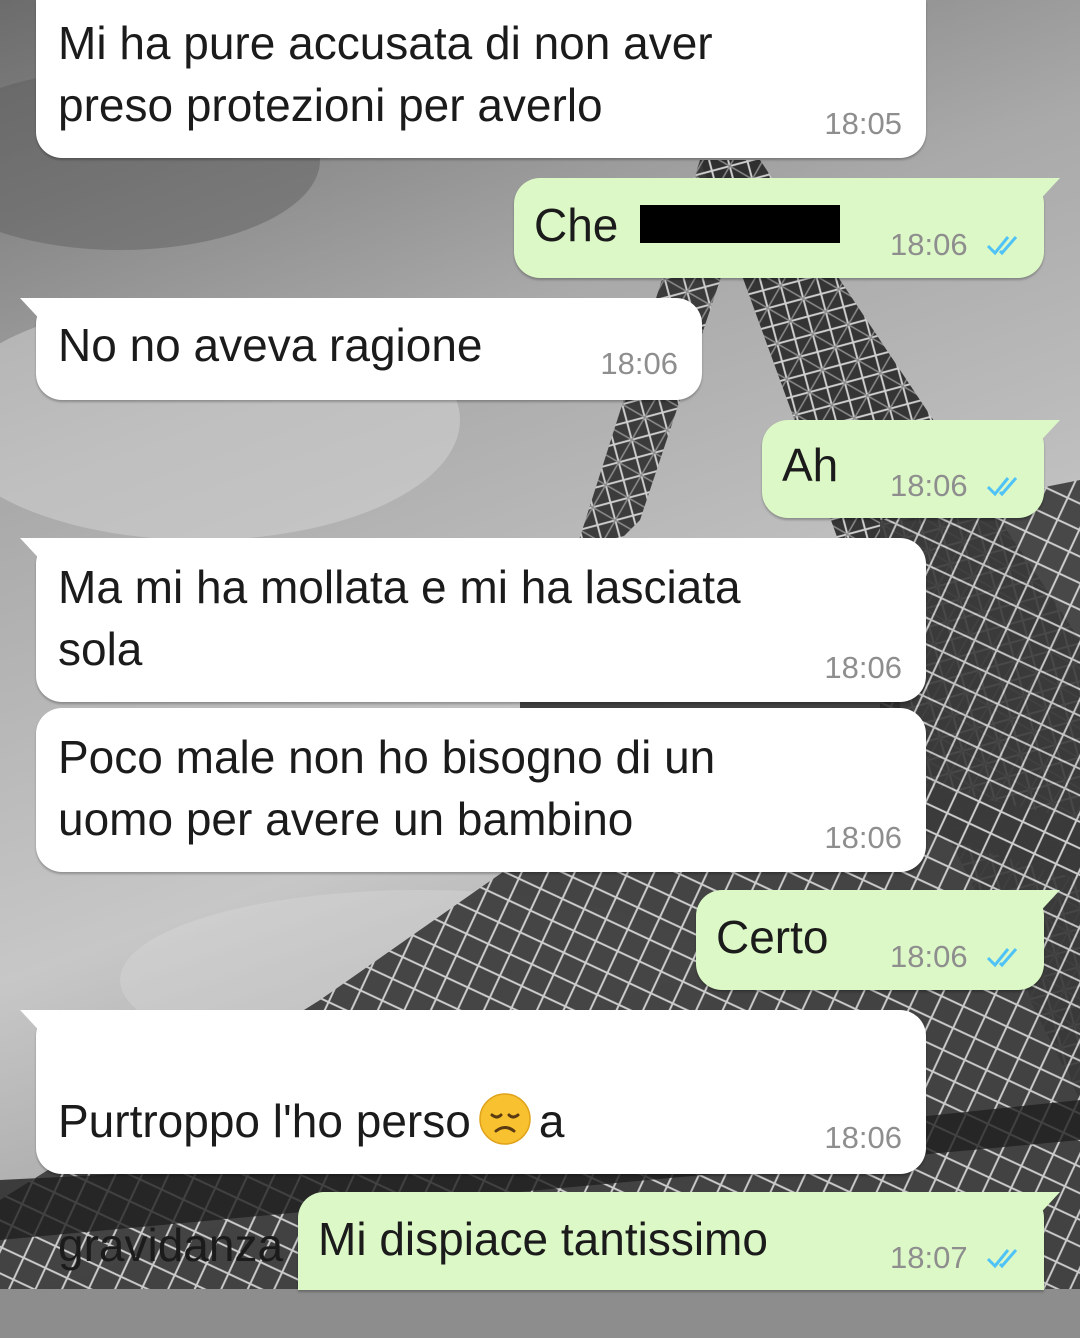  I want to click on message-bubble-outgoing: Certo 18:06, so click(878, 940).